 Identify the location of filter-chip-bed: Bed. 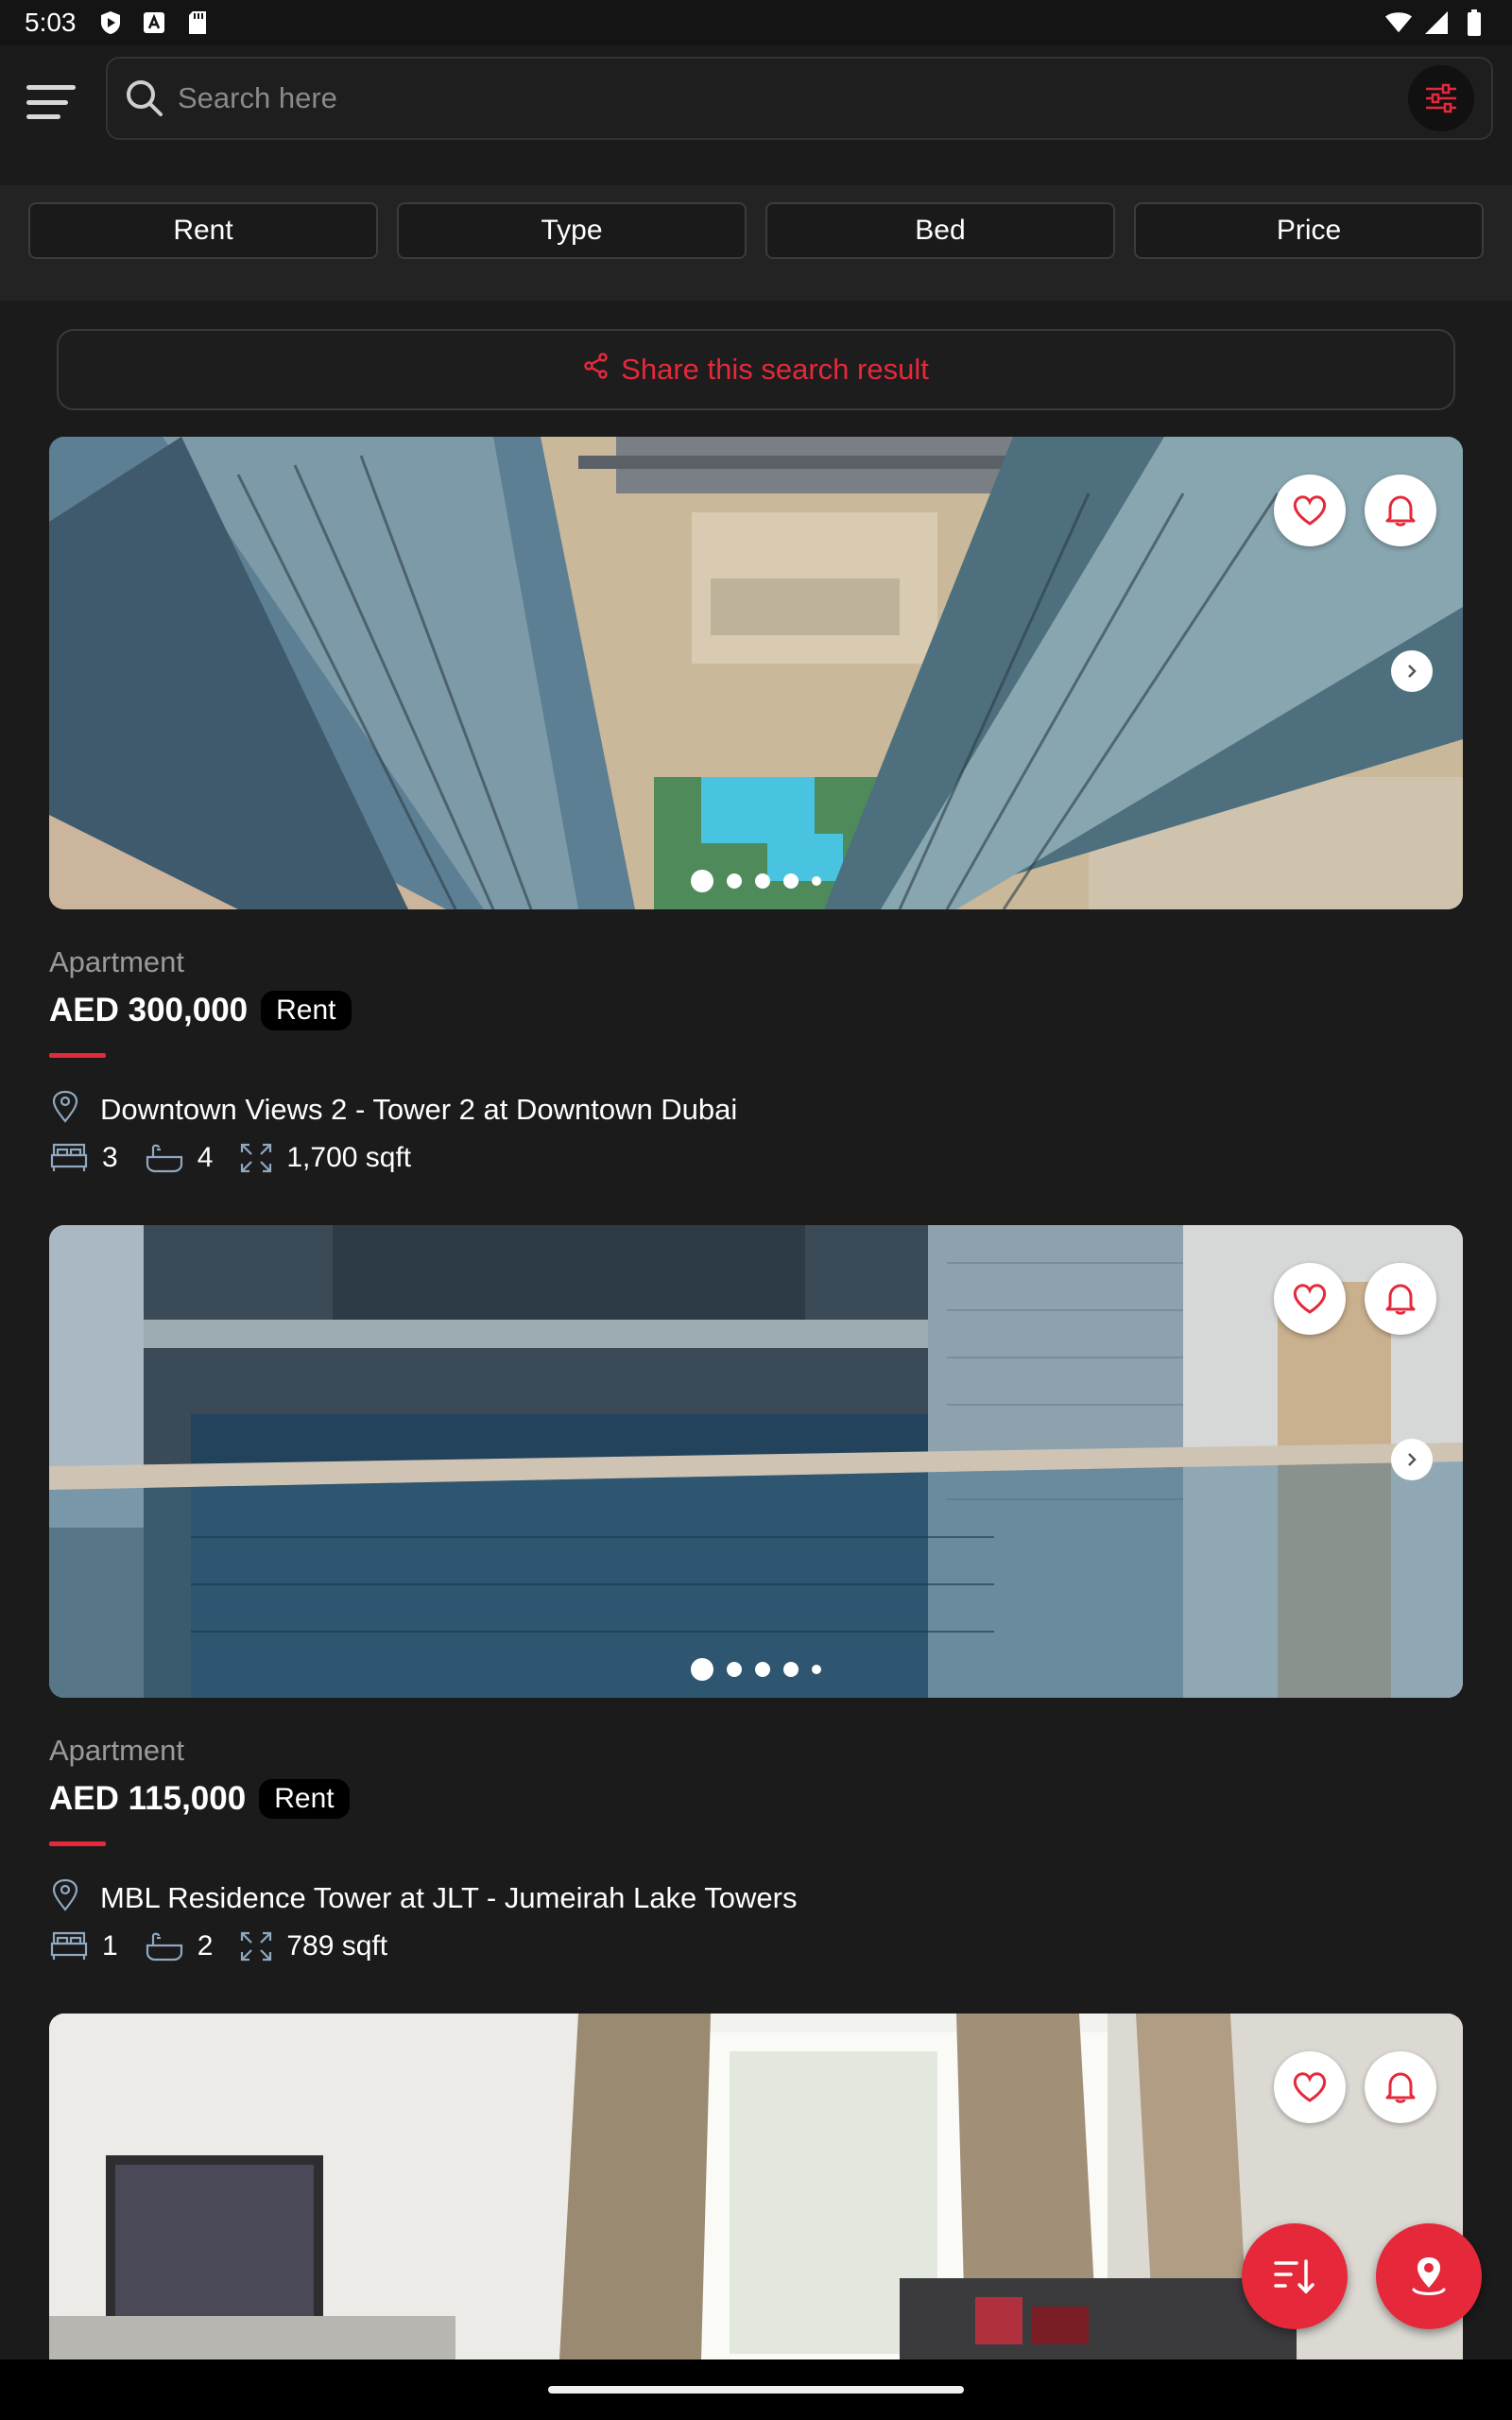
(940, 230).